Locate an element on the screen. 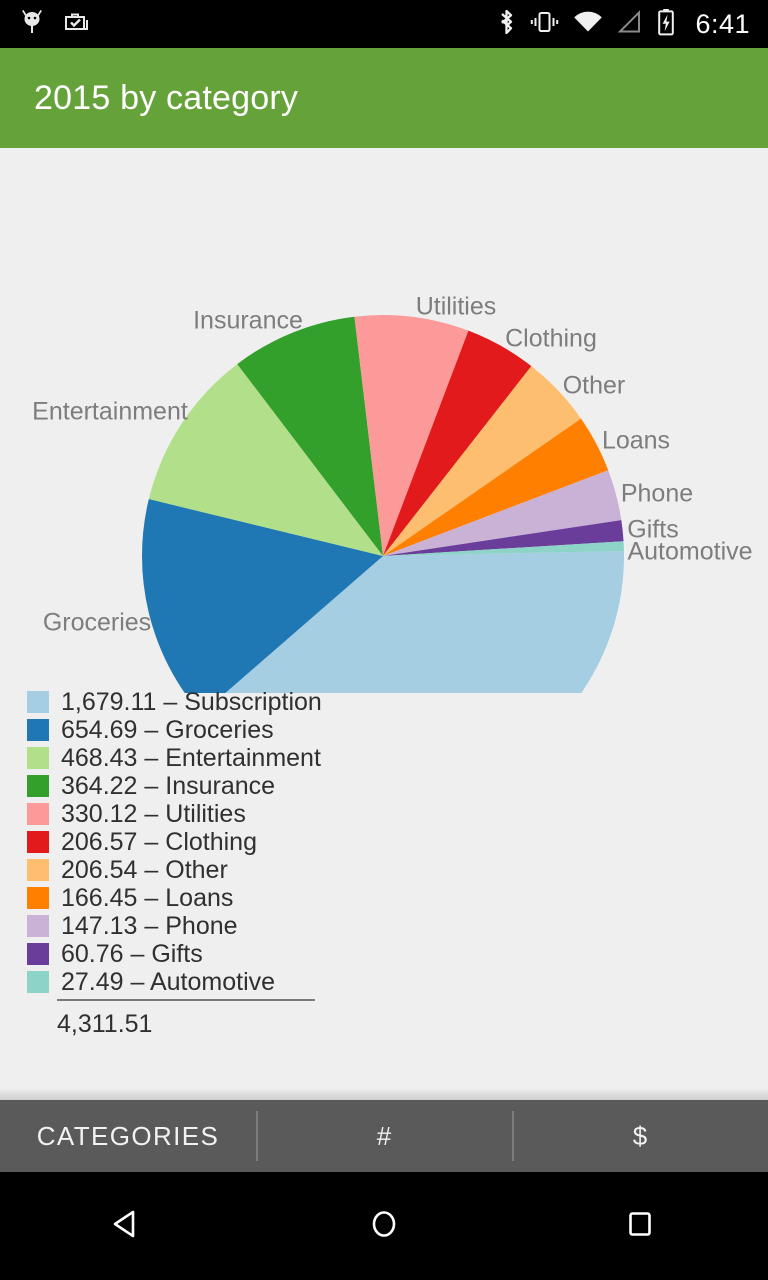  nav-home-button is located at coordinates (384, 1226).